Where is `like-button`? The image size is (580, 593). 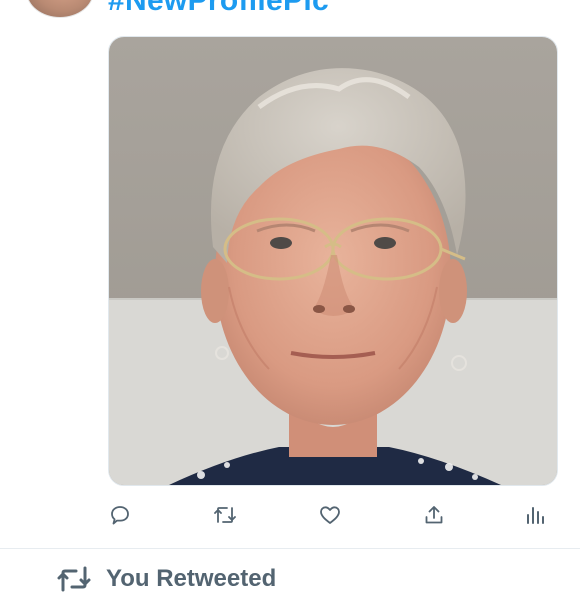
like-button is located at coordinates (330, 515).